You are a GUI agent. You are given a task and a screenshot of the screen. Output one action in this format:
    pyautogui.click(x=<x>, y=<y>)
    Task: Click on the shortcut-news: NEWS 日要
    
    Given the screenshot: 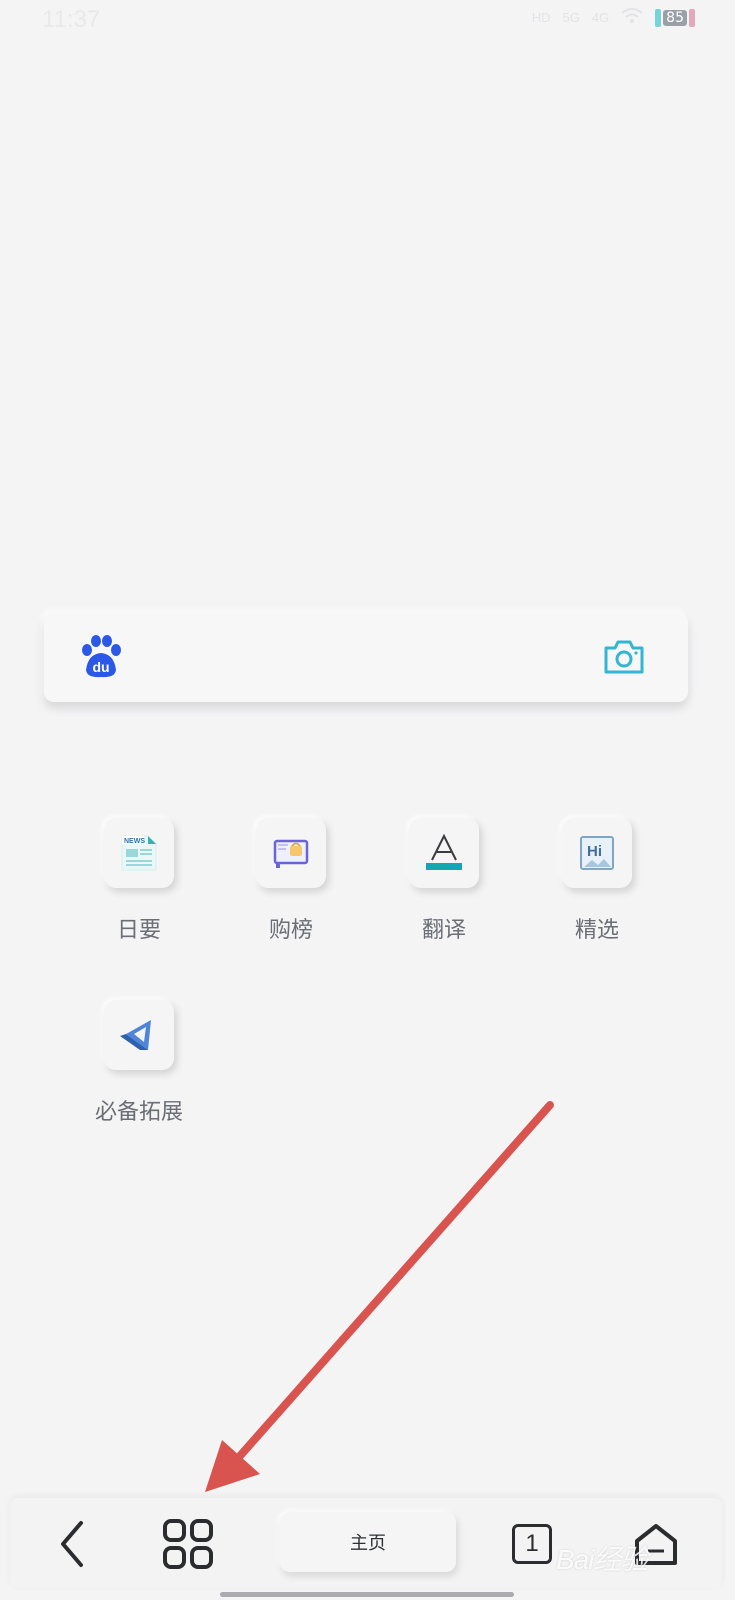 What is the action you would take?
    pyautogui.click(x=139, y=881)
    